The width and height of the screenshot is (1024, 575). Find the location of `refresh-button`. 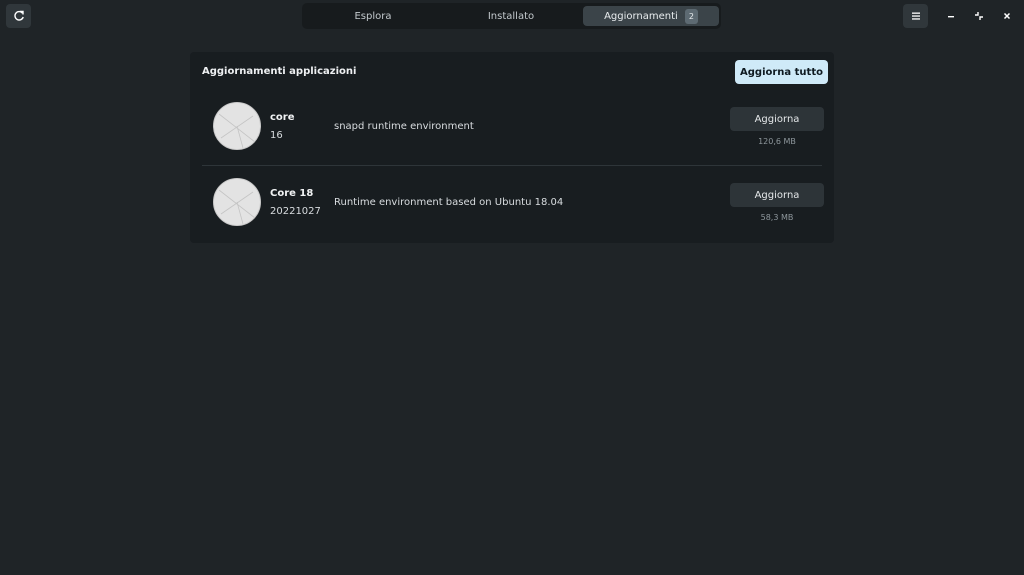

refresh-button is located at coordinates (18, 16).